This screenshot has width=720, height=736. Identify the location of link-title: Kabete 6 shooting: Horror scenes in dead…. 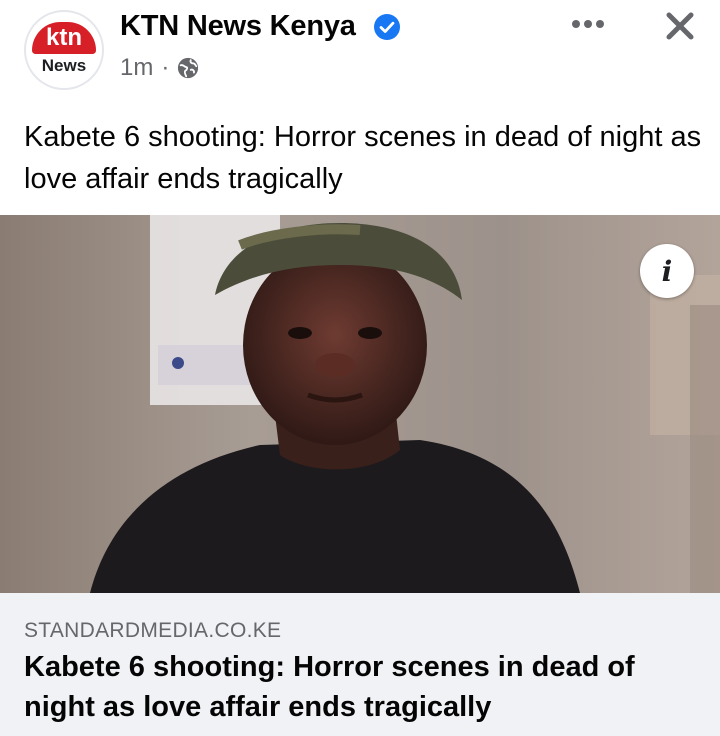
(364, 687).